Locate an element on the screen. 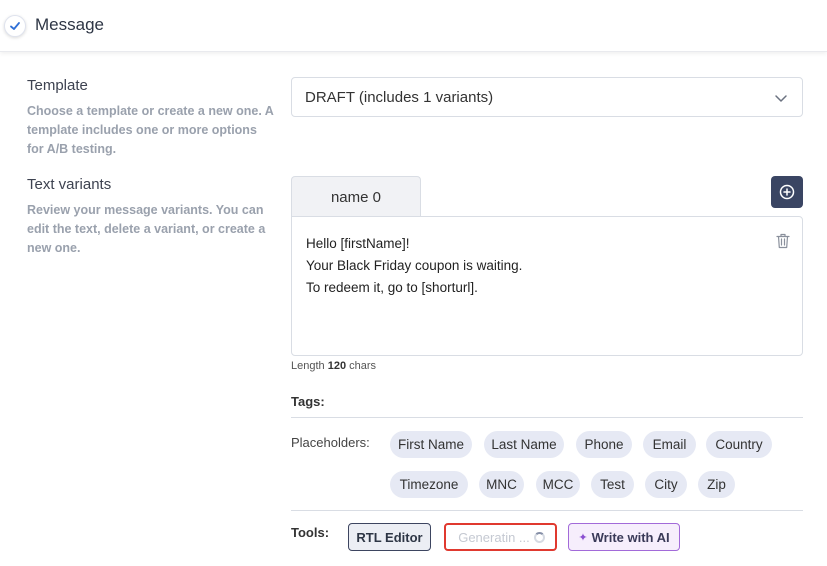 The height and width of the screenshot is (566, 827). section-header: Message is located at coordinates (413, 26).